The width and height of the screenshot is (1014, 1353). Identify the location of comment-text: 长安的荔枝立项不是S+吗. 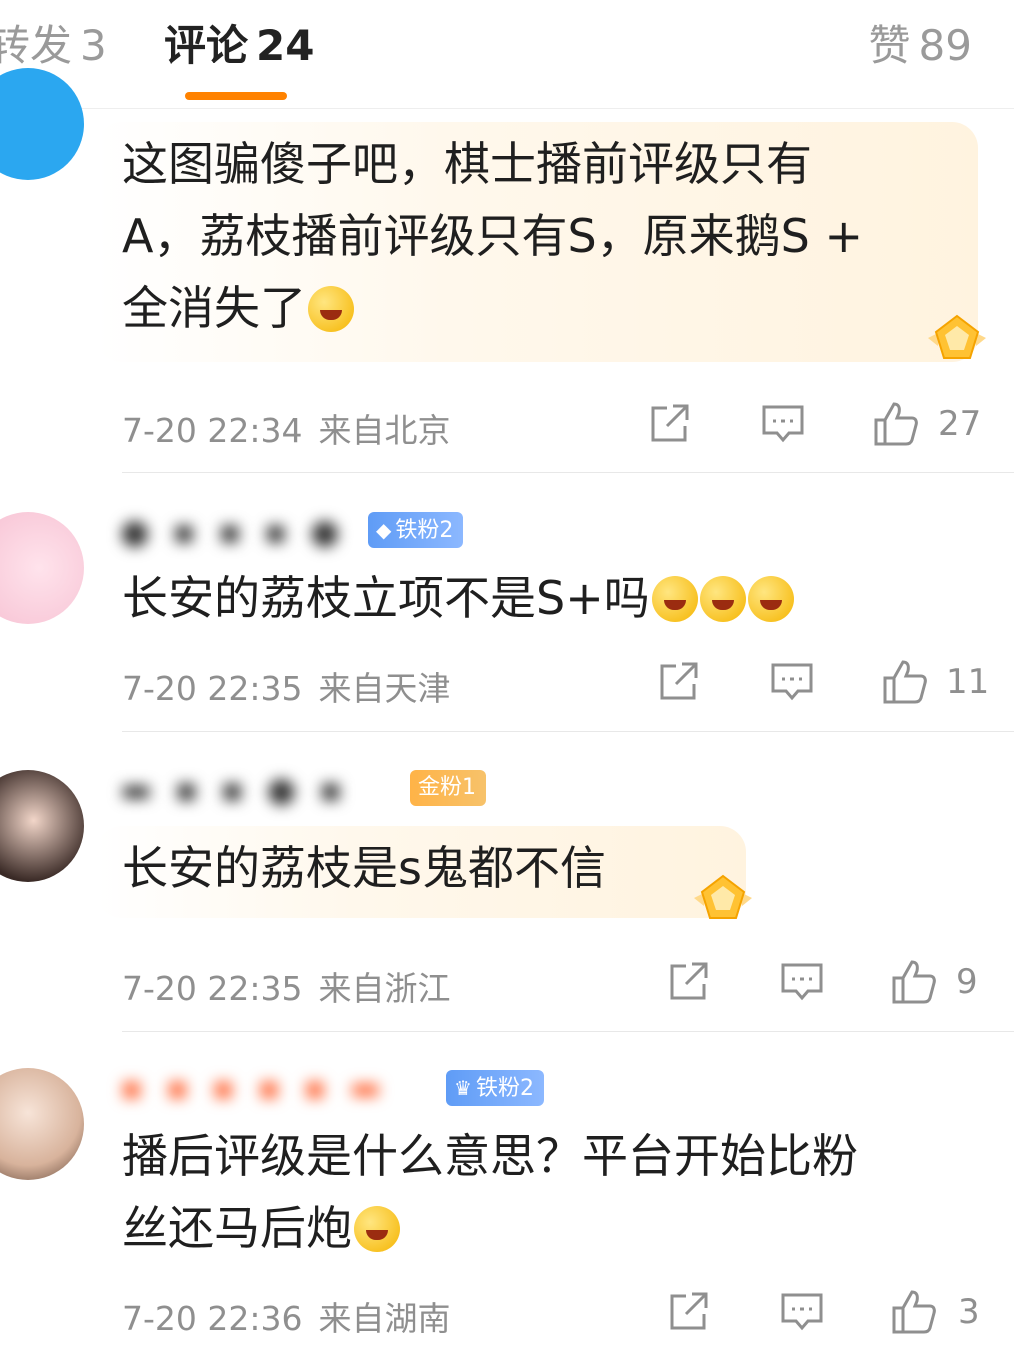
(458, 598).